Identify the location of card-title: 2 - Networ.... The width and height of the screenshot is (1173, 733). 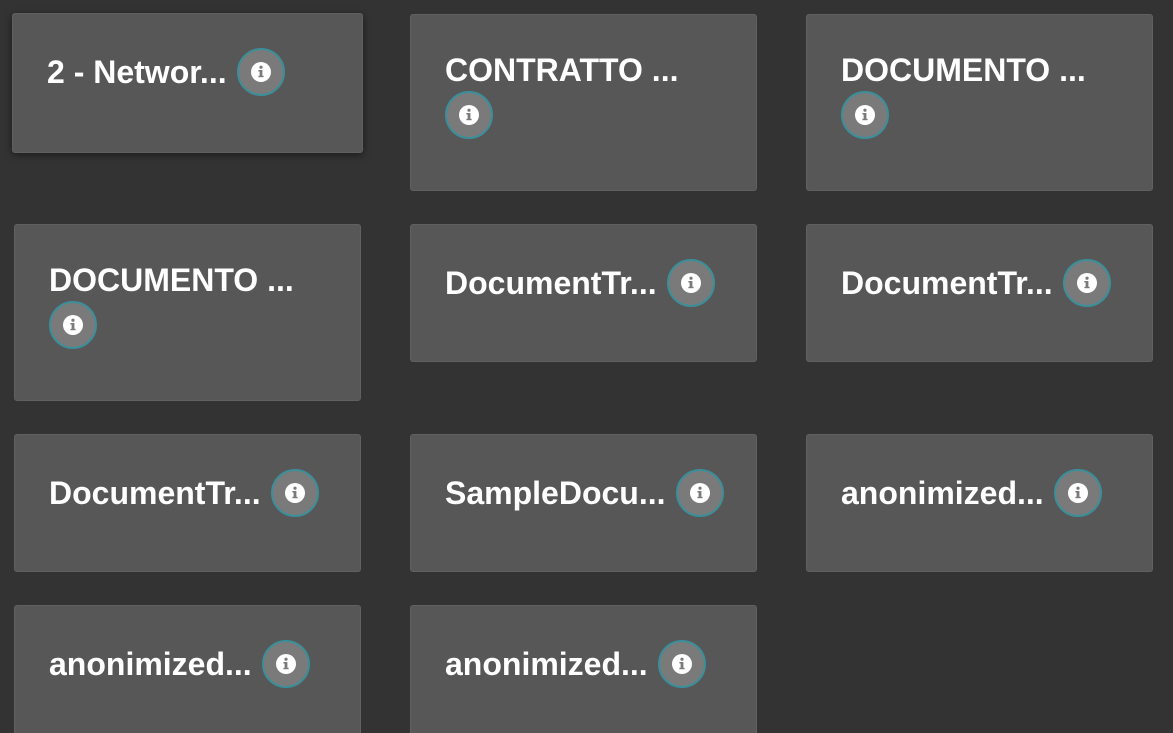
(137, 72).